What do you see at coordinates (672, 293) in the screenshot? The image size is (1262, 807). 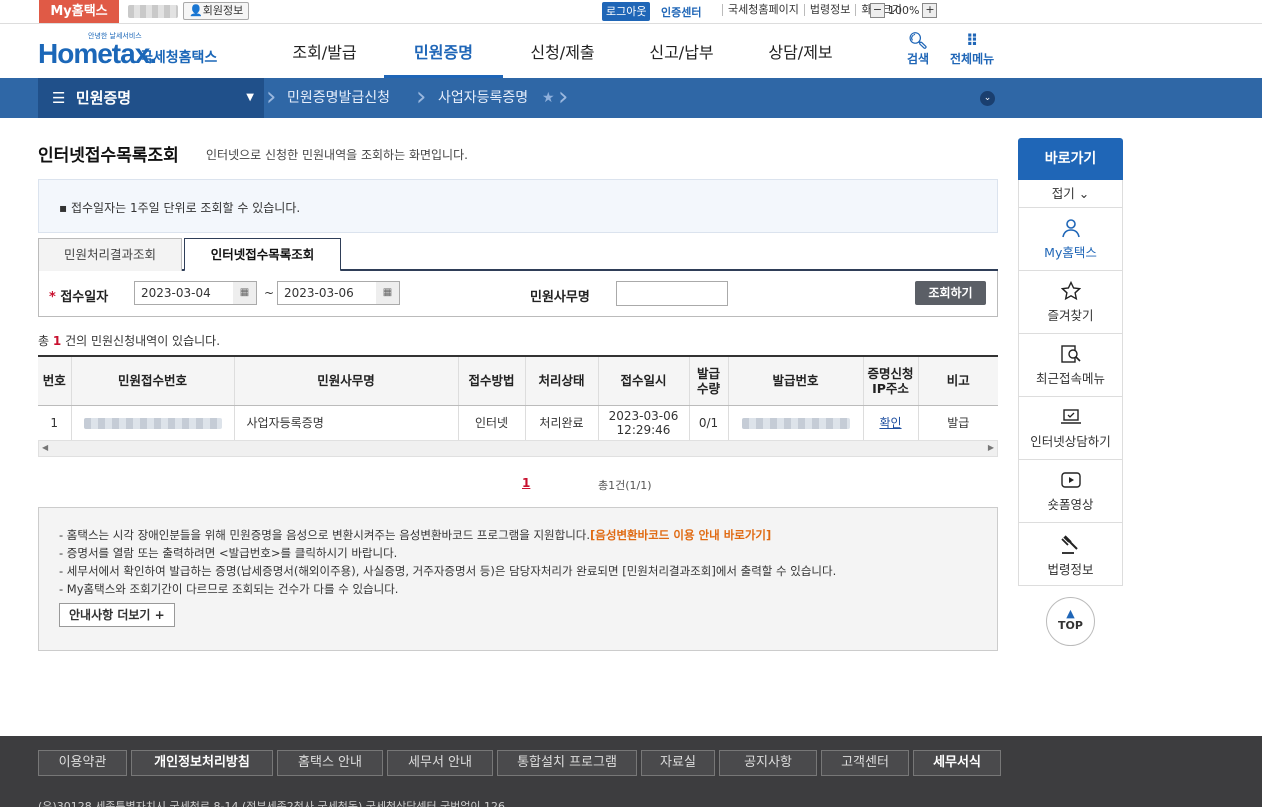 I see `office-name-input` at bounding box center [672, 293].